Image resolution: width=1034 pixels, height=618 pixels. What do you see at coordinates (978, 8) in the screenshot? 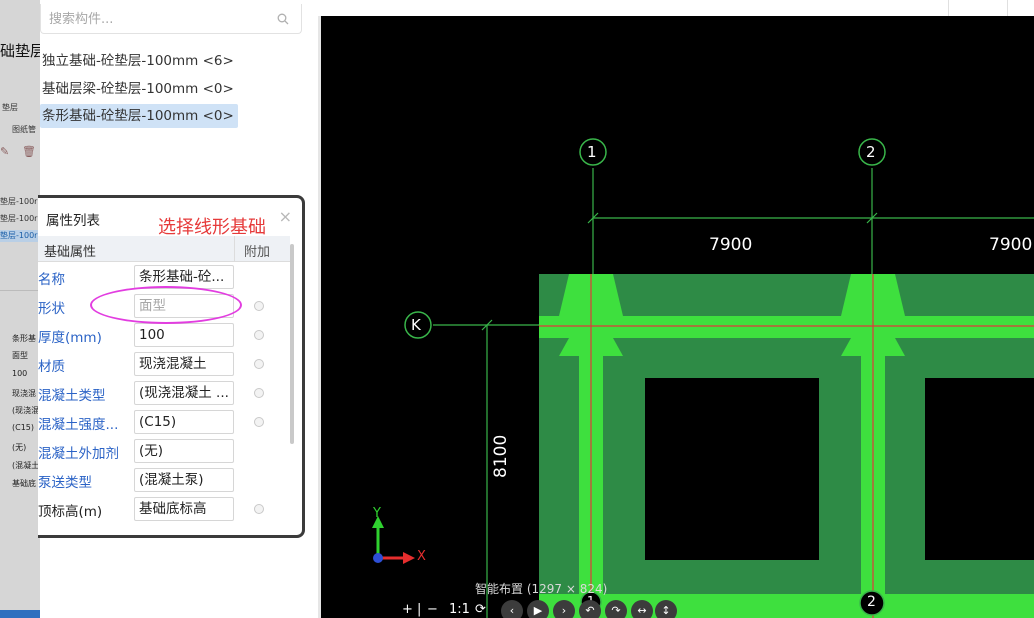
I see `window-control-area` at bounding box center [978, 8].